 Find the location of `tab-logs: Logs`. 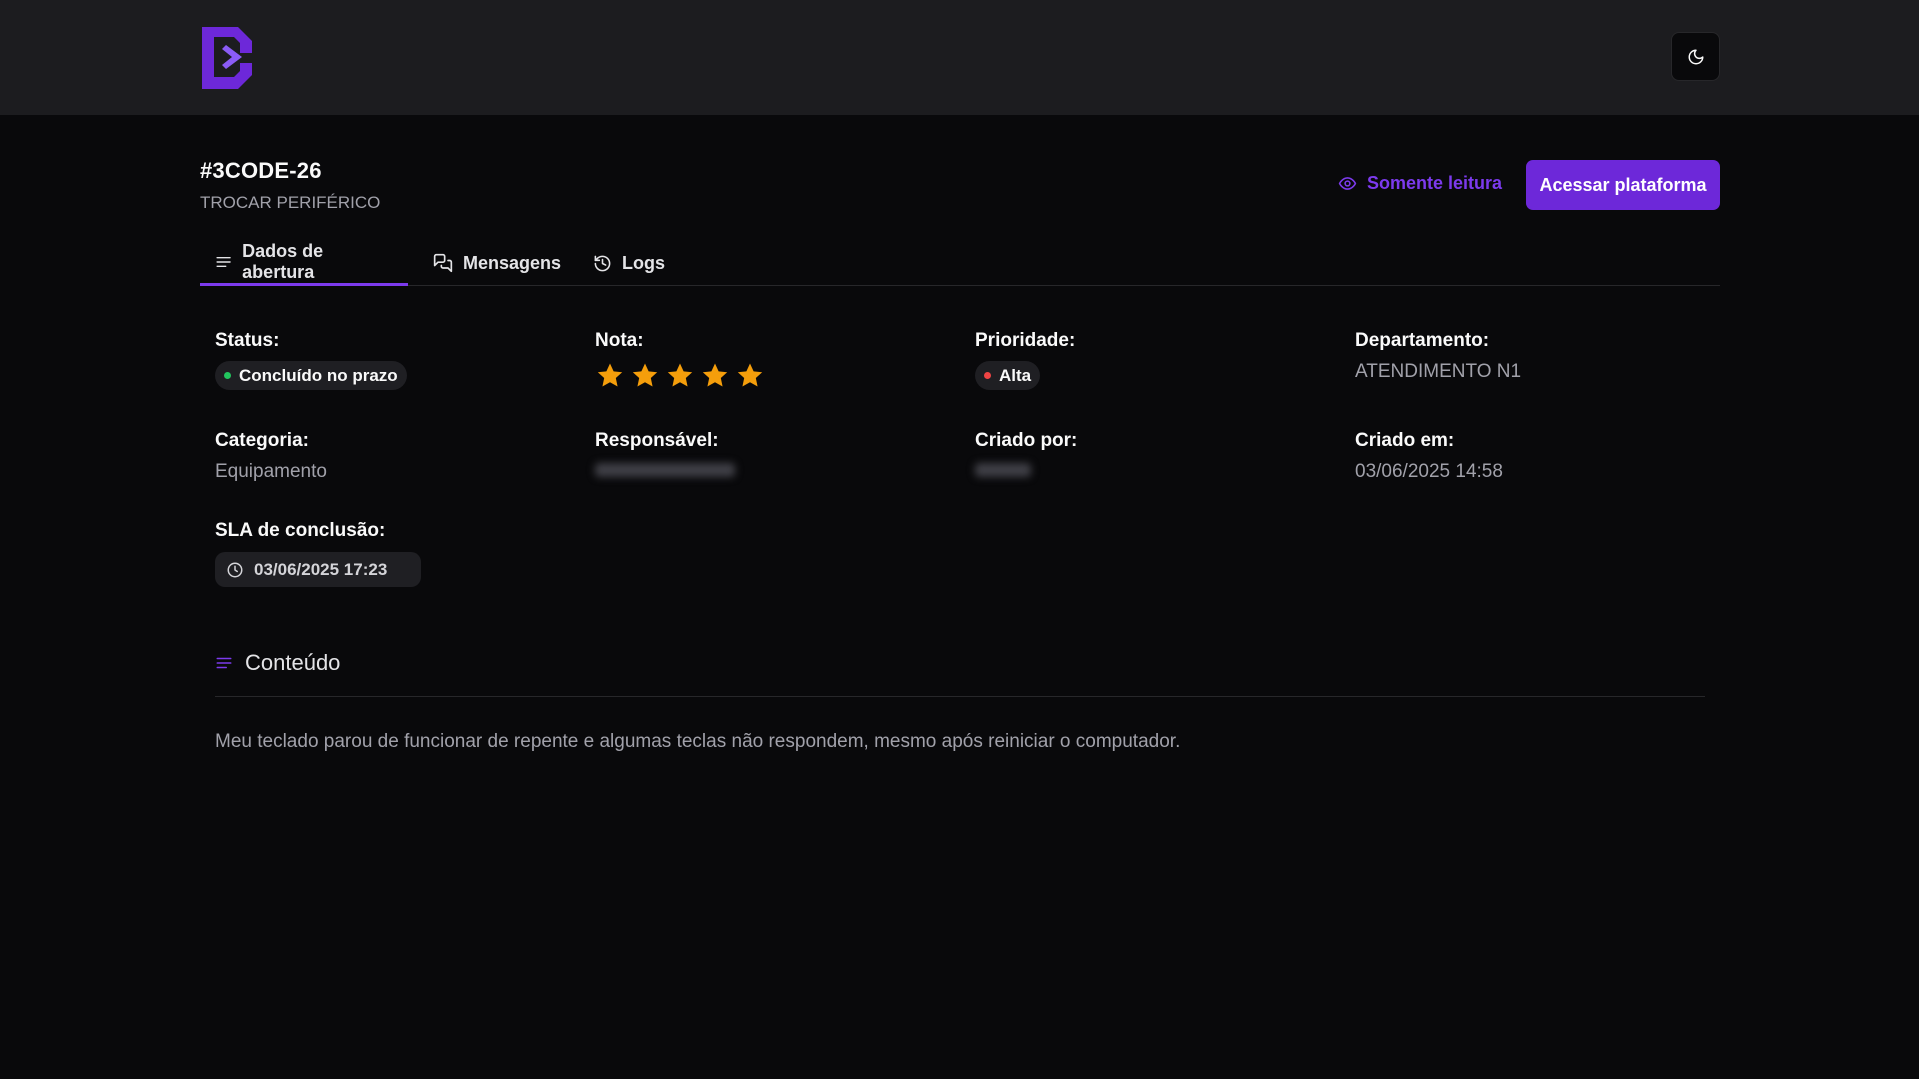

tab-logs: Logs is located at coordinates (629, 263).